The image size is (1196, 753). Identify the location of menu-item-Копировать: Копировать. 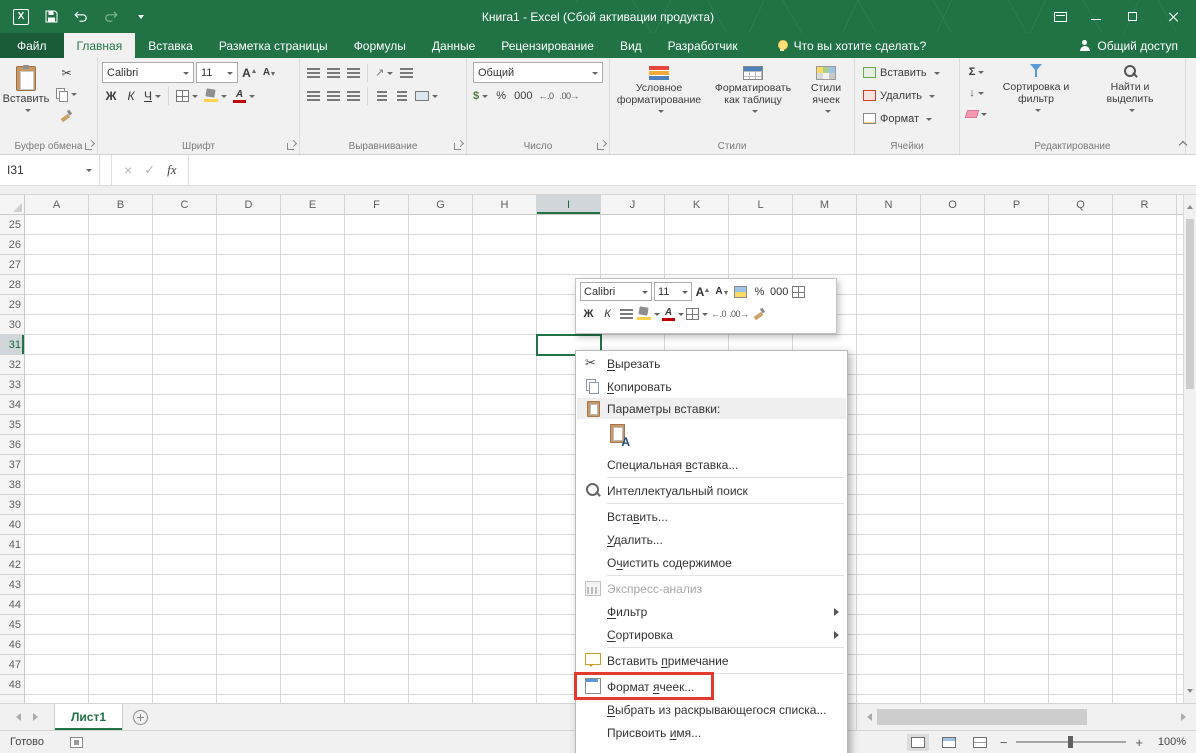
(711, 386).